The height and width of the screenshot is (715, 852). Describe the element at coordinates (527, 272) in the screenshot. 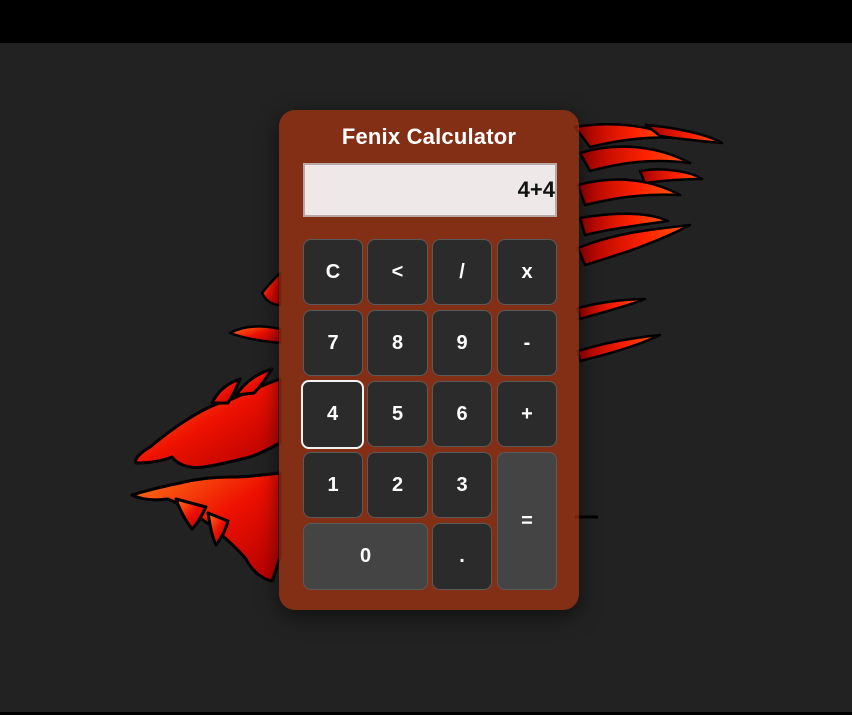

I see `multiply-button: x` at that location.